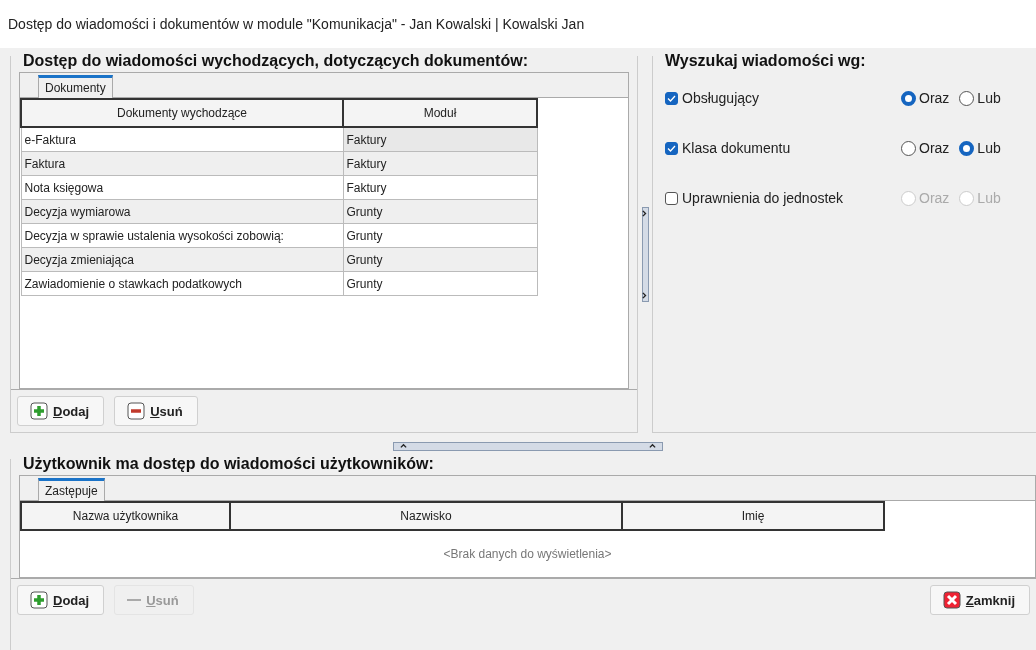  What do you see at coordinates (182, 139) in the screenshot?
I see `table-cell: e-Faktura` at bounding box center [182, 139].